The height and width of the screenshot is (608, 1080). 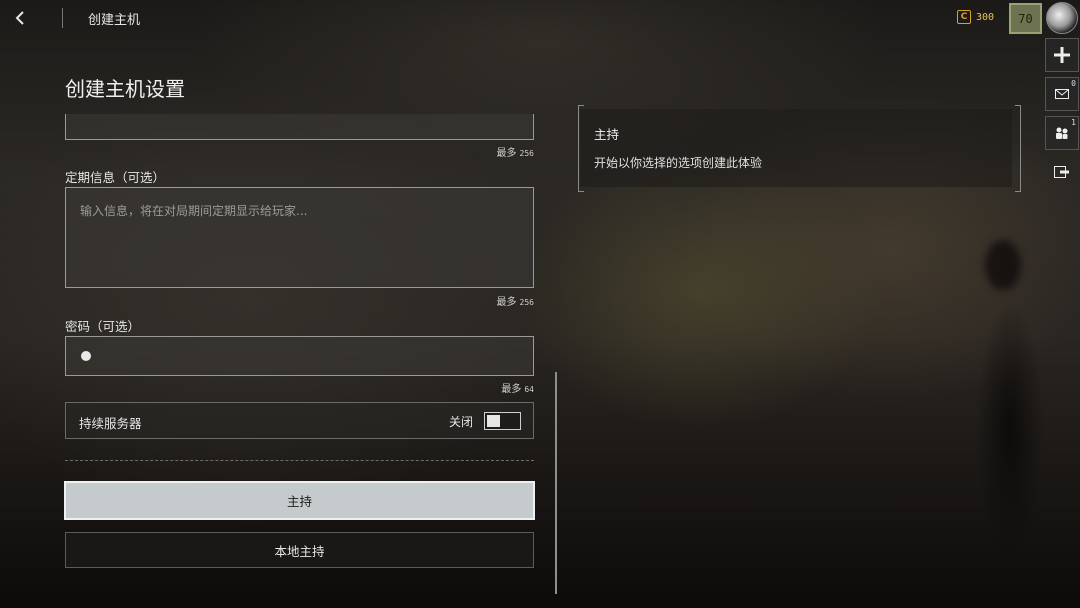 What do you see at coordinates (526, 153) in the screenshot?
I see `name-max-value: 256` at bounding box center [526, 153].